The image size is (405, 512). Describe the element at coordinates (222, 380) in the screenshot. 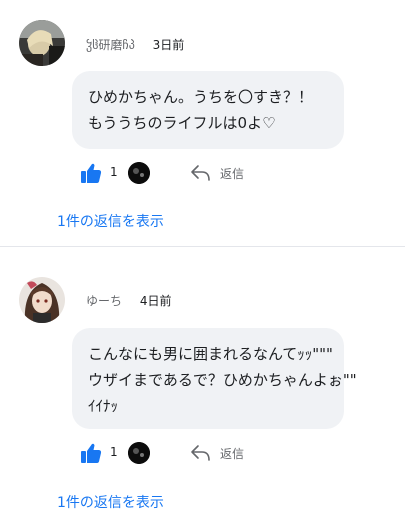

I see `comment-text-line: ウザイまであるで？ひめかちゃんよぉ""` at that location.